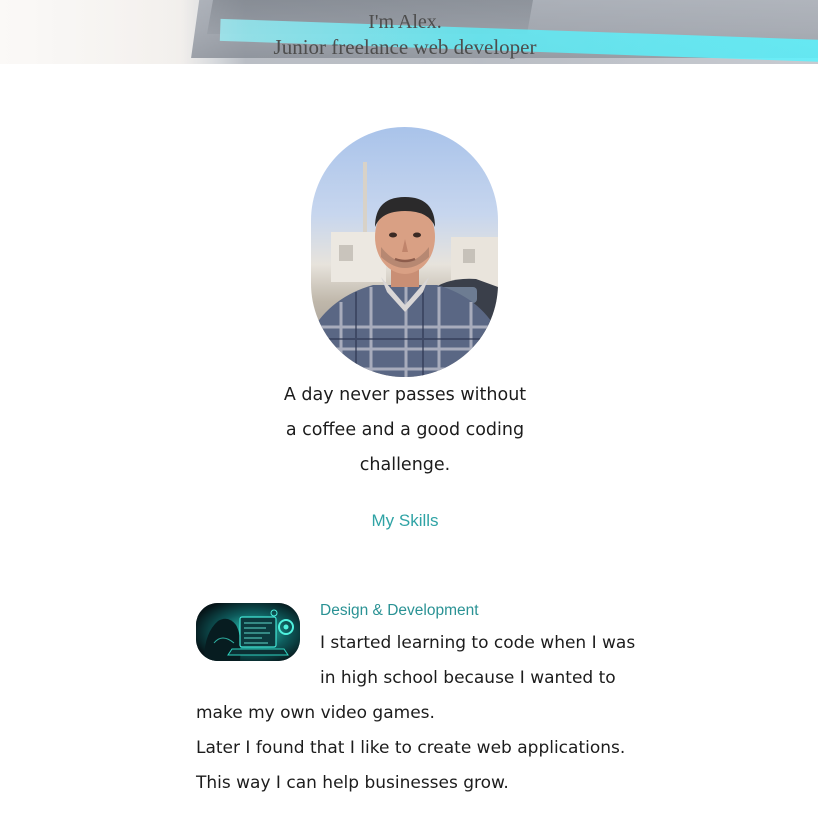 The height and width of the screenshot is (829, 818). Describe the element at coordinates (405, 34) in the screenshot. I see `hero-text: I'm Alex. Junior freelance web developer` at that location.